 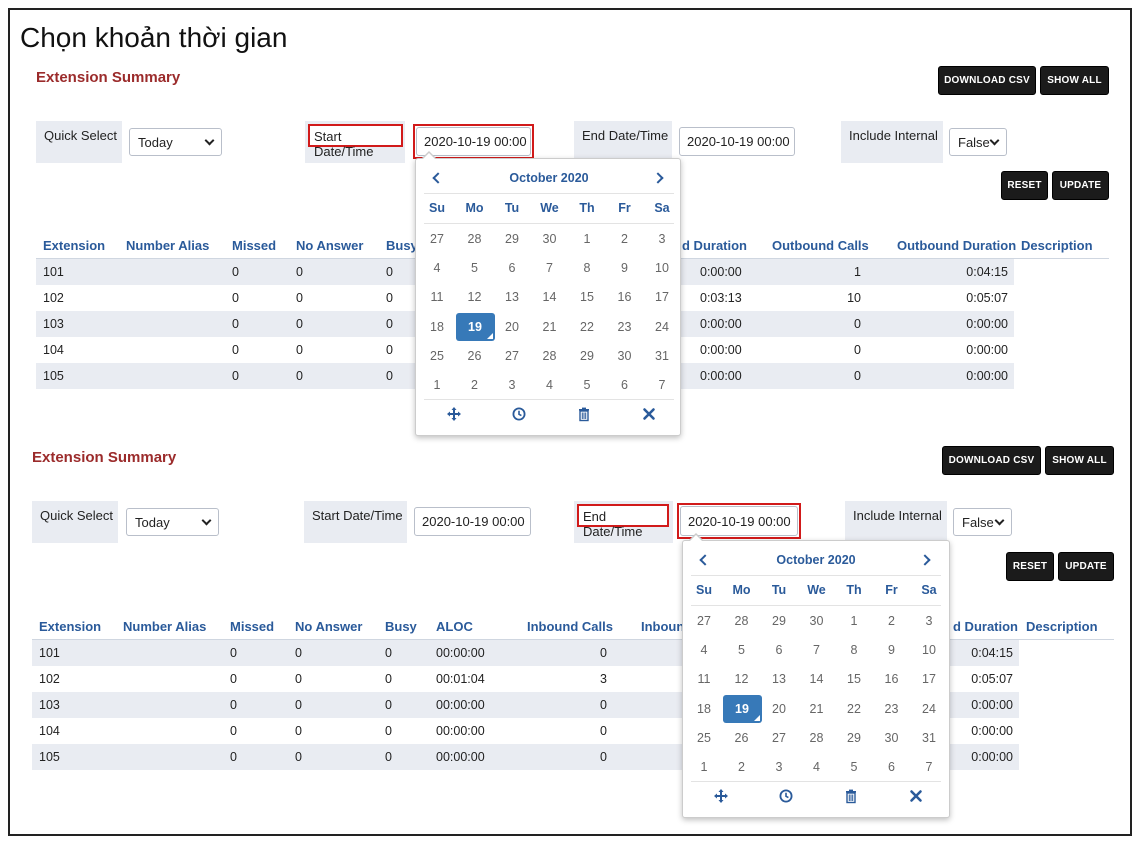 What do you see at coordinates (570, 626) in the screenshot?
I see `col-inbound-calls: Inbound Calls` at bounding box center [570, 626].